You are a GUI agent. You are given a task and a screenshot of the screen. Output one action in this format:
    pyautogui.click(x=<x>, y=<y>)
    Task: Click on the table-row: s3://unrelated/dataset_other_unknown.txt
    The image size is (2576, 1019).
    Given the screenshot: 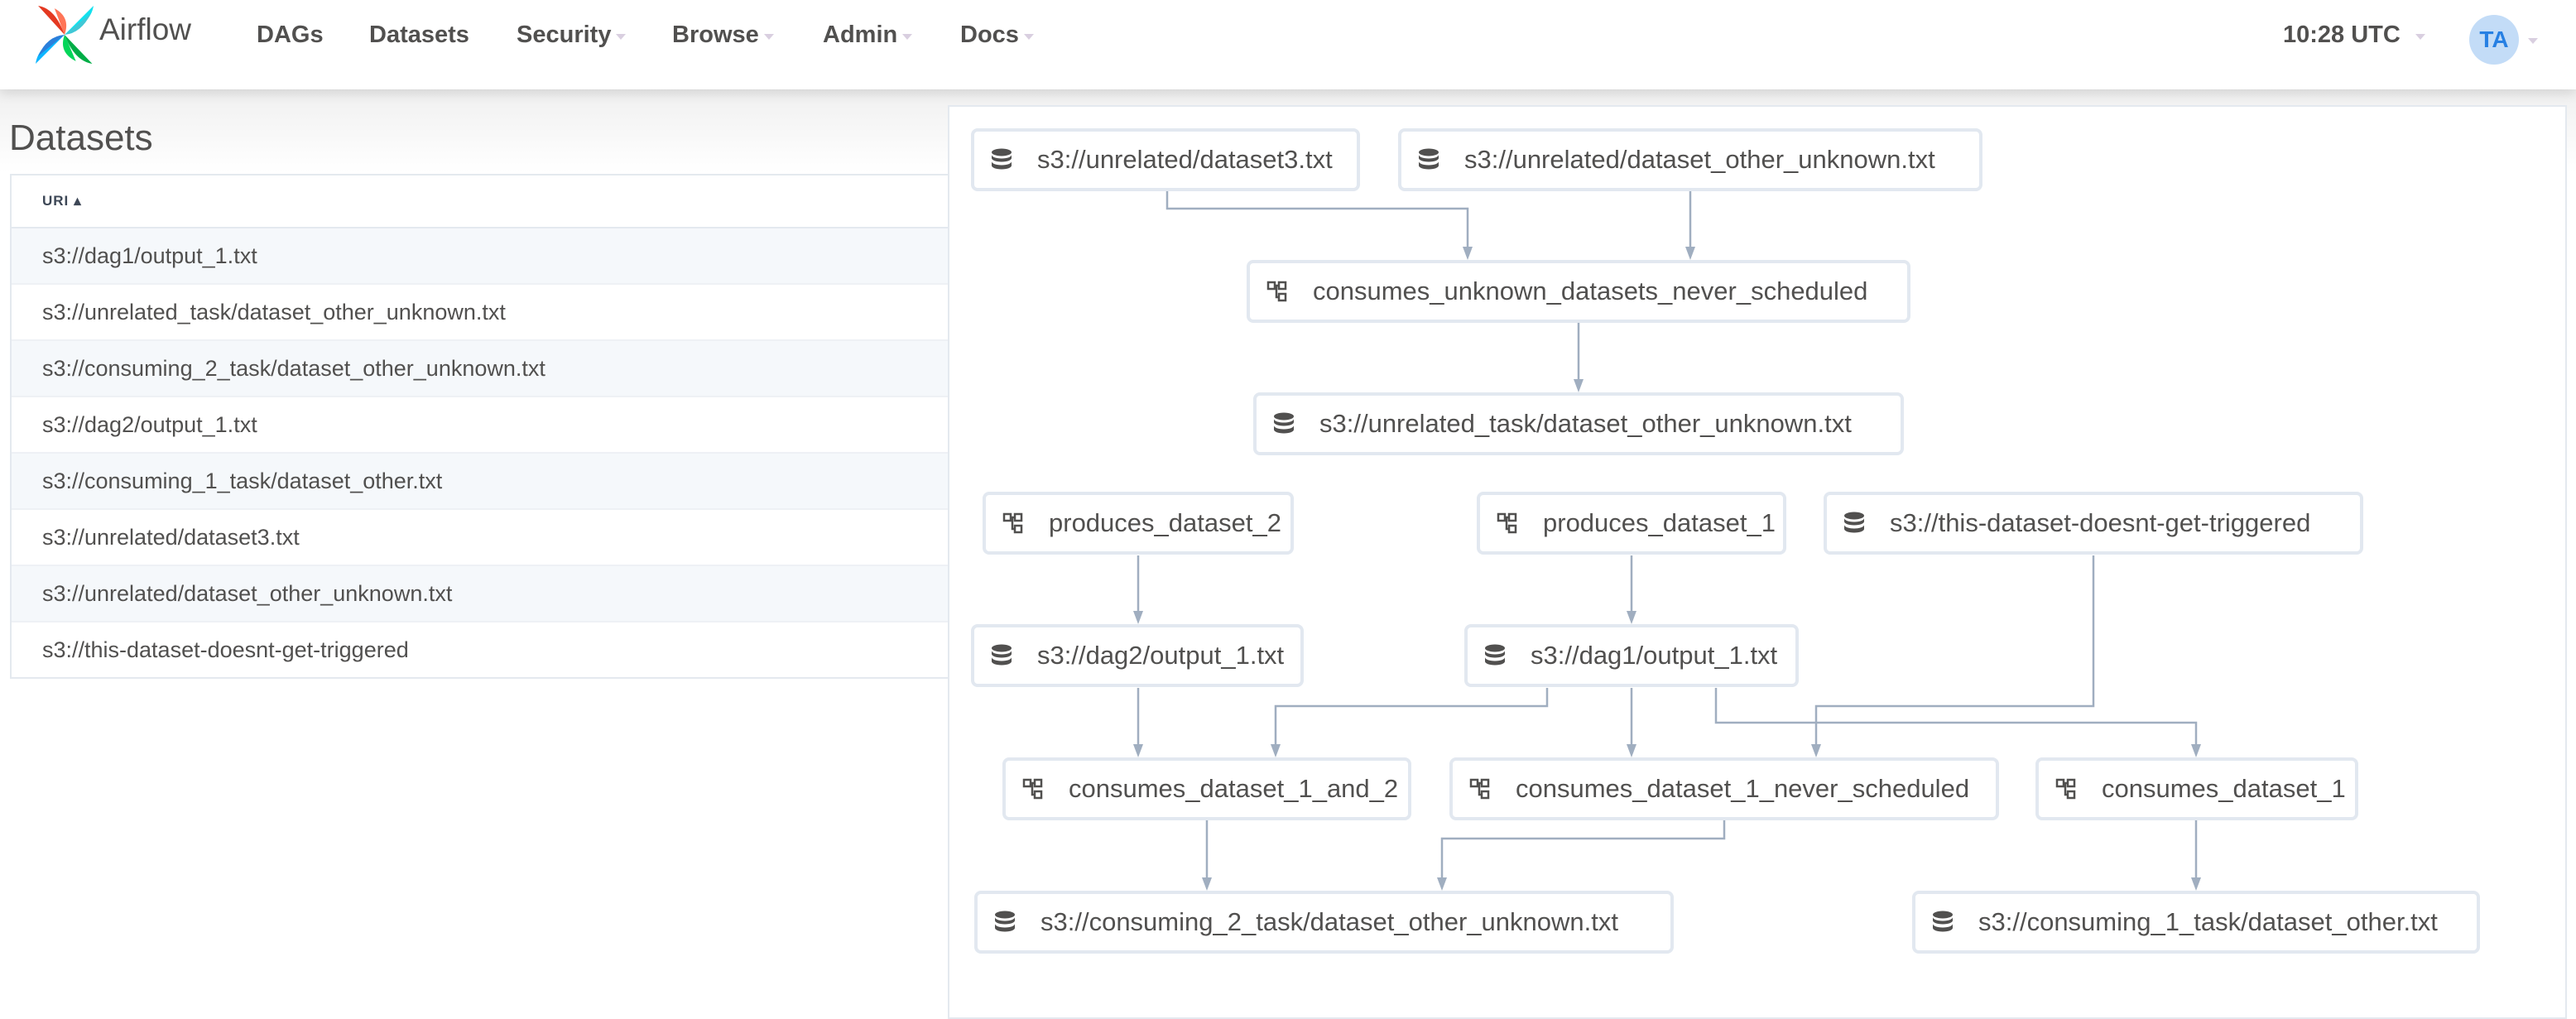 What is the action you would take?
    pyautogui.click(x=480, y=594)
    